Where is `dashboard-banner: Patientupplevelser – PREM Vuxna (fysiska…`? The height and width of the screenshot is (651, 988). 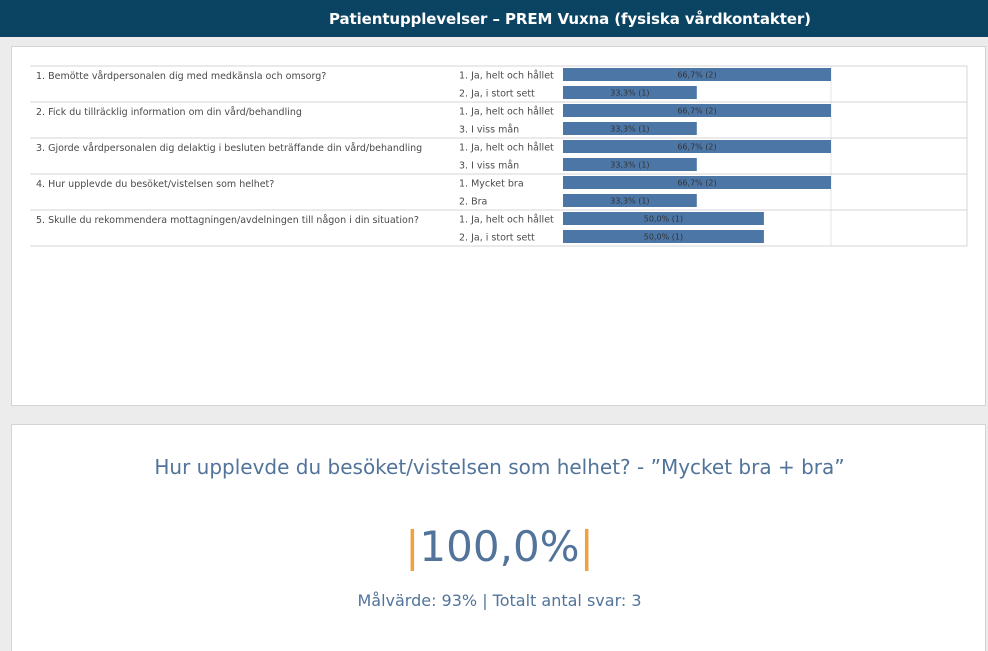
dashboard-banner: Patientupplevelser – PREM Vuxna (fysiska… is located at coordinates (494, 18).